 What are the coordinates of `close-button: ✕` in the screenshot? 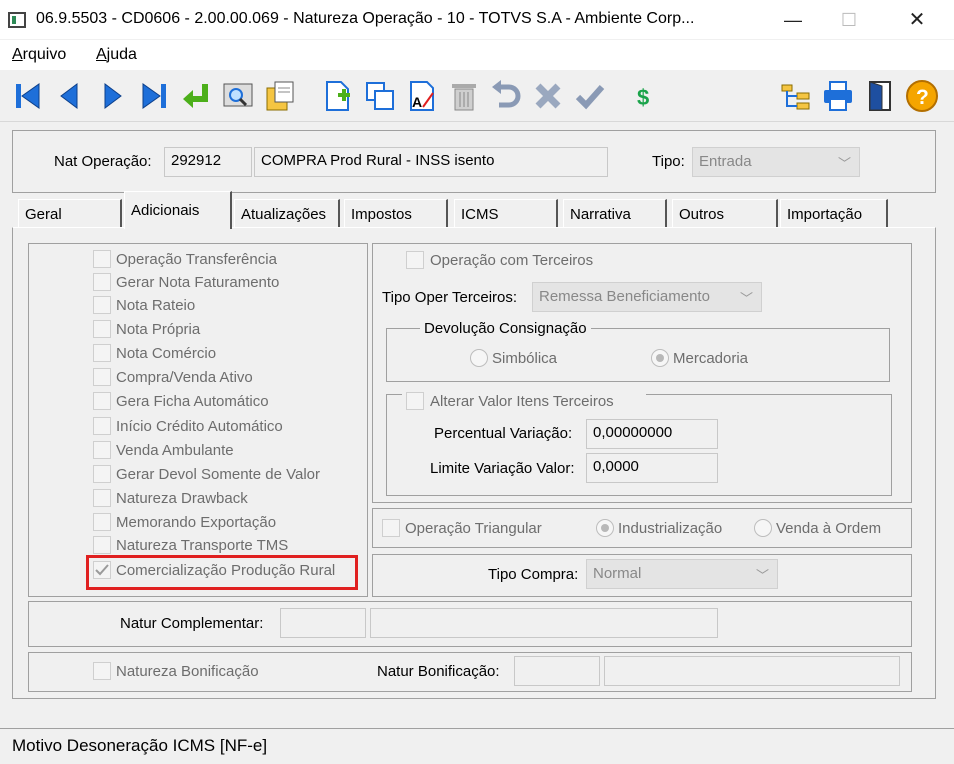 It's located at (917, 20).